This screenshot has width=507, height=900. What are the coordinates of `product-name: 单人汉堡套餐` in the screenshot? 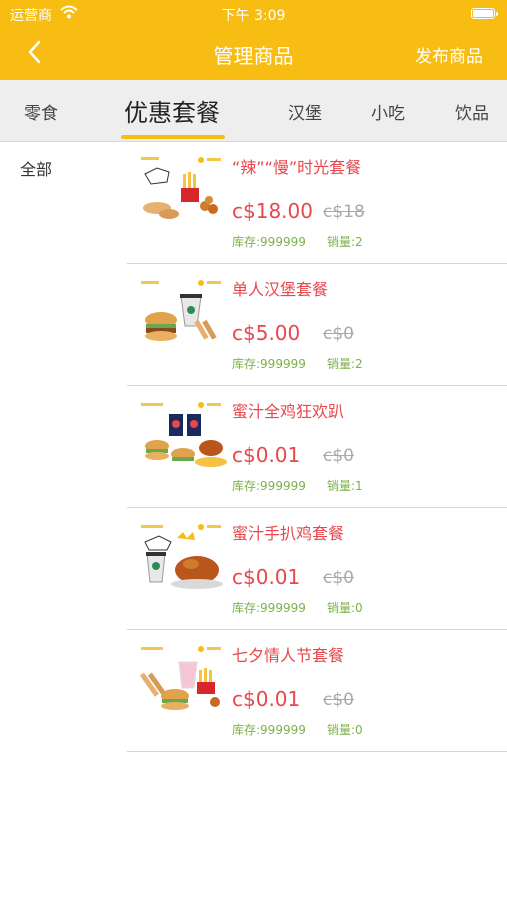 It's located at (280, 289).